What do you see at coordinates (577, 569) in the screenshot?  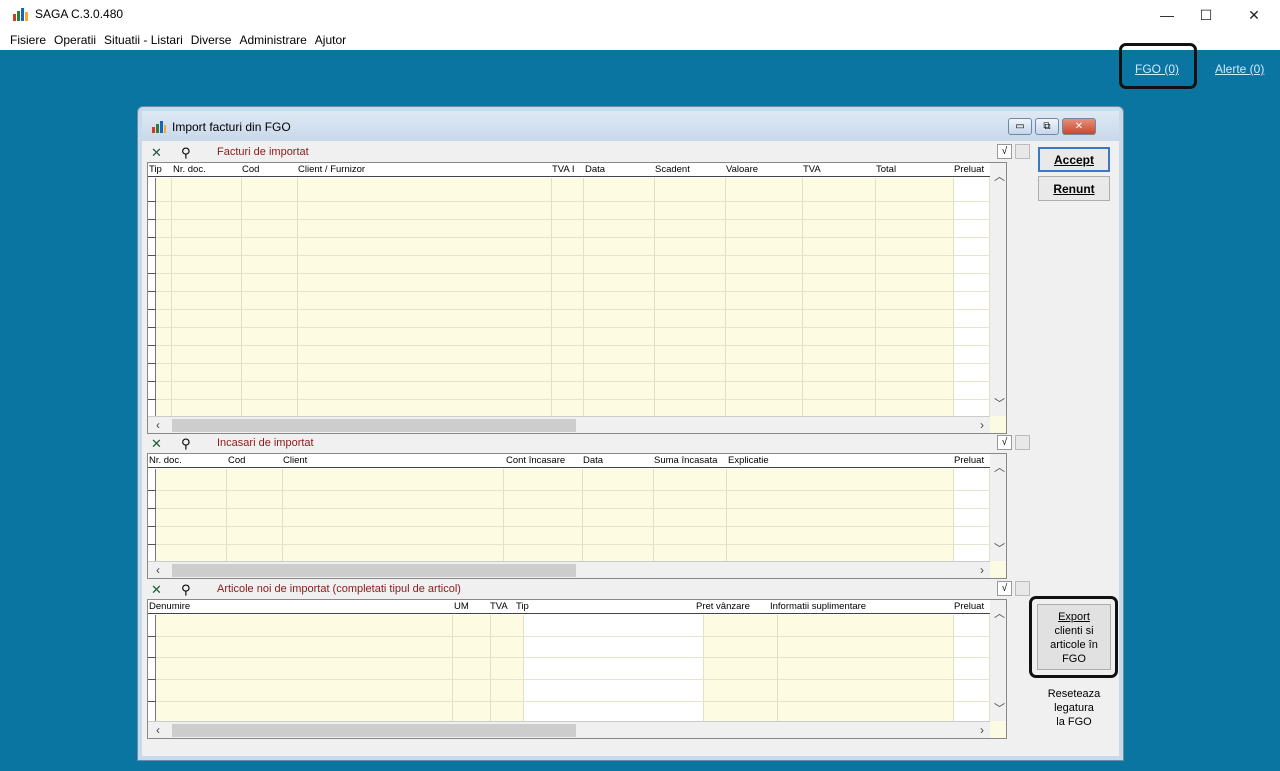 I see `incasari-hscroll: ‹ ›` at bounding box center [577, 569].